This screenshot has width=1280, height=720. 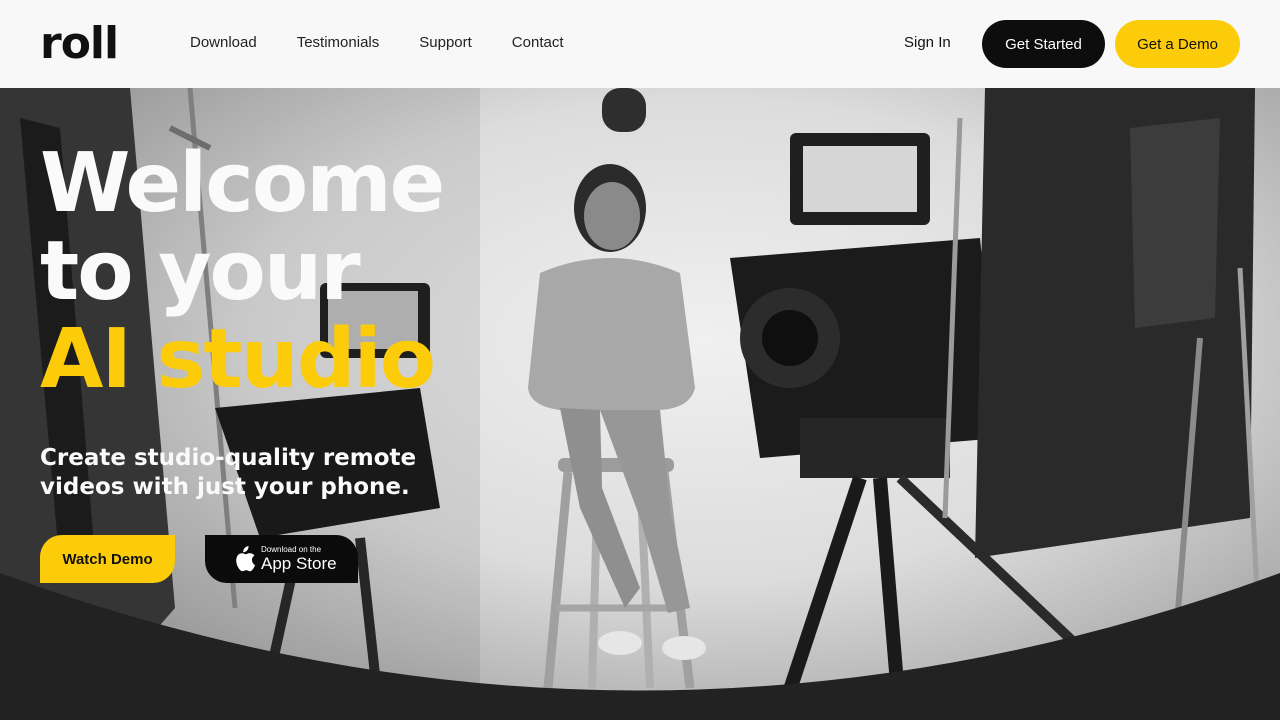 I want to click on watch-demo-button: Watch Demo, so click(x=107, y=559).